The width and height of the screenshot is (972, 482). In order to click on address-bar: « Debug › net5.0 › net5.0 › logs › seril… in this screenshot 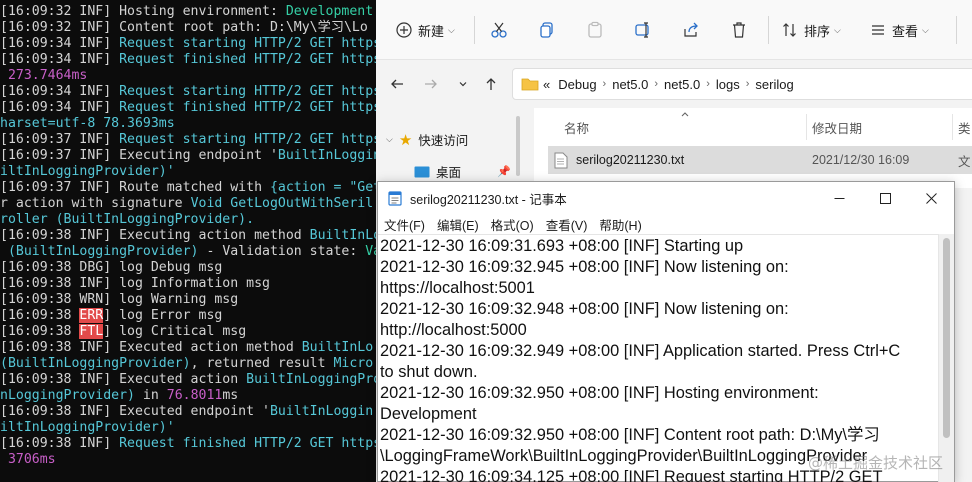, I will do `click(742, 84)`.